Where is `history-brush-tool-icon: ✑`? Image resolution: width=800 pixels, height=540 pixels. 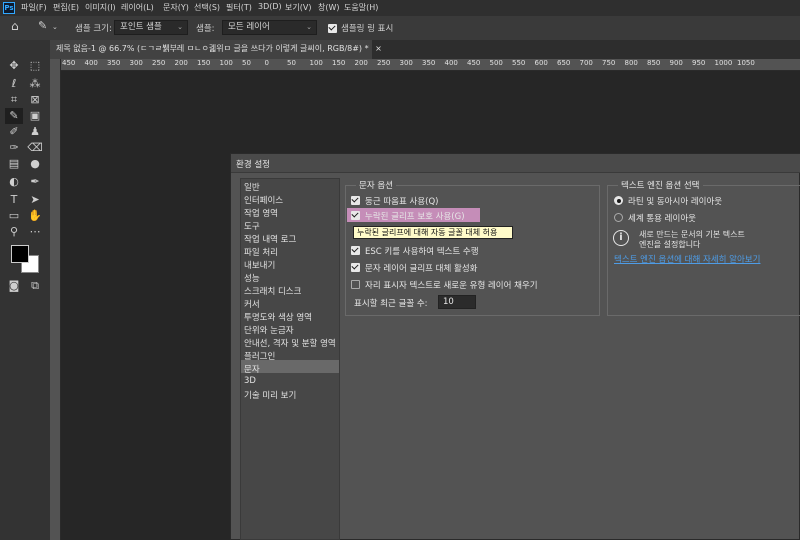
history-brush-tool-icon: ✑ is located at coordinates (14, 148).